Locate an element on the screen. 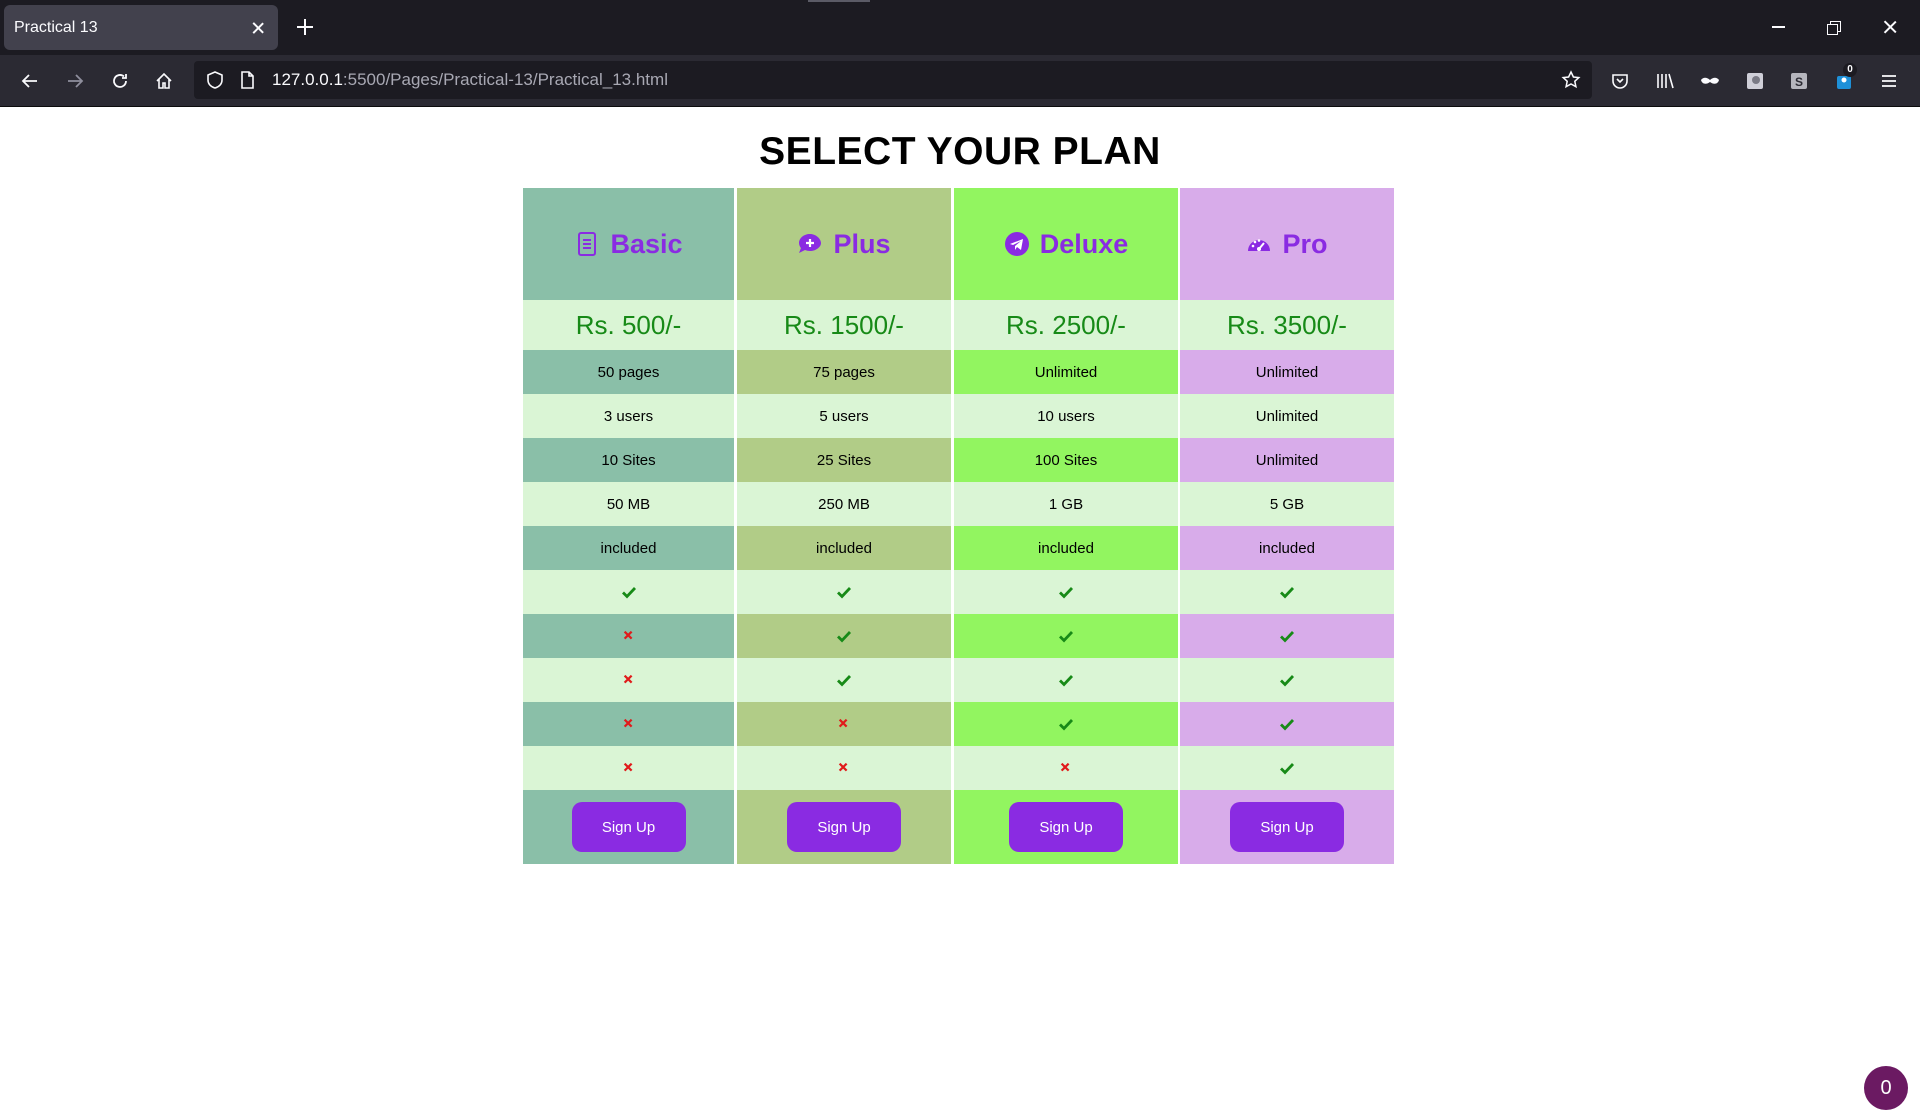  reload-icon is located at coordinates (120, 81).